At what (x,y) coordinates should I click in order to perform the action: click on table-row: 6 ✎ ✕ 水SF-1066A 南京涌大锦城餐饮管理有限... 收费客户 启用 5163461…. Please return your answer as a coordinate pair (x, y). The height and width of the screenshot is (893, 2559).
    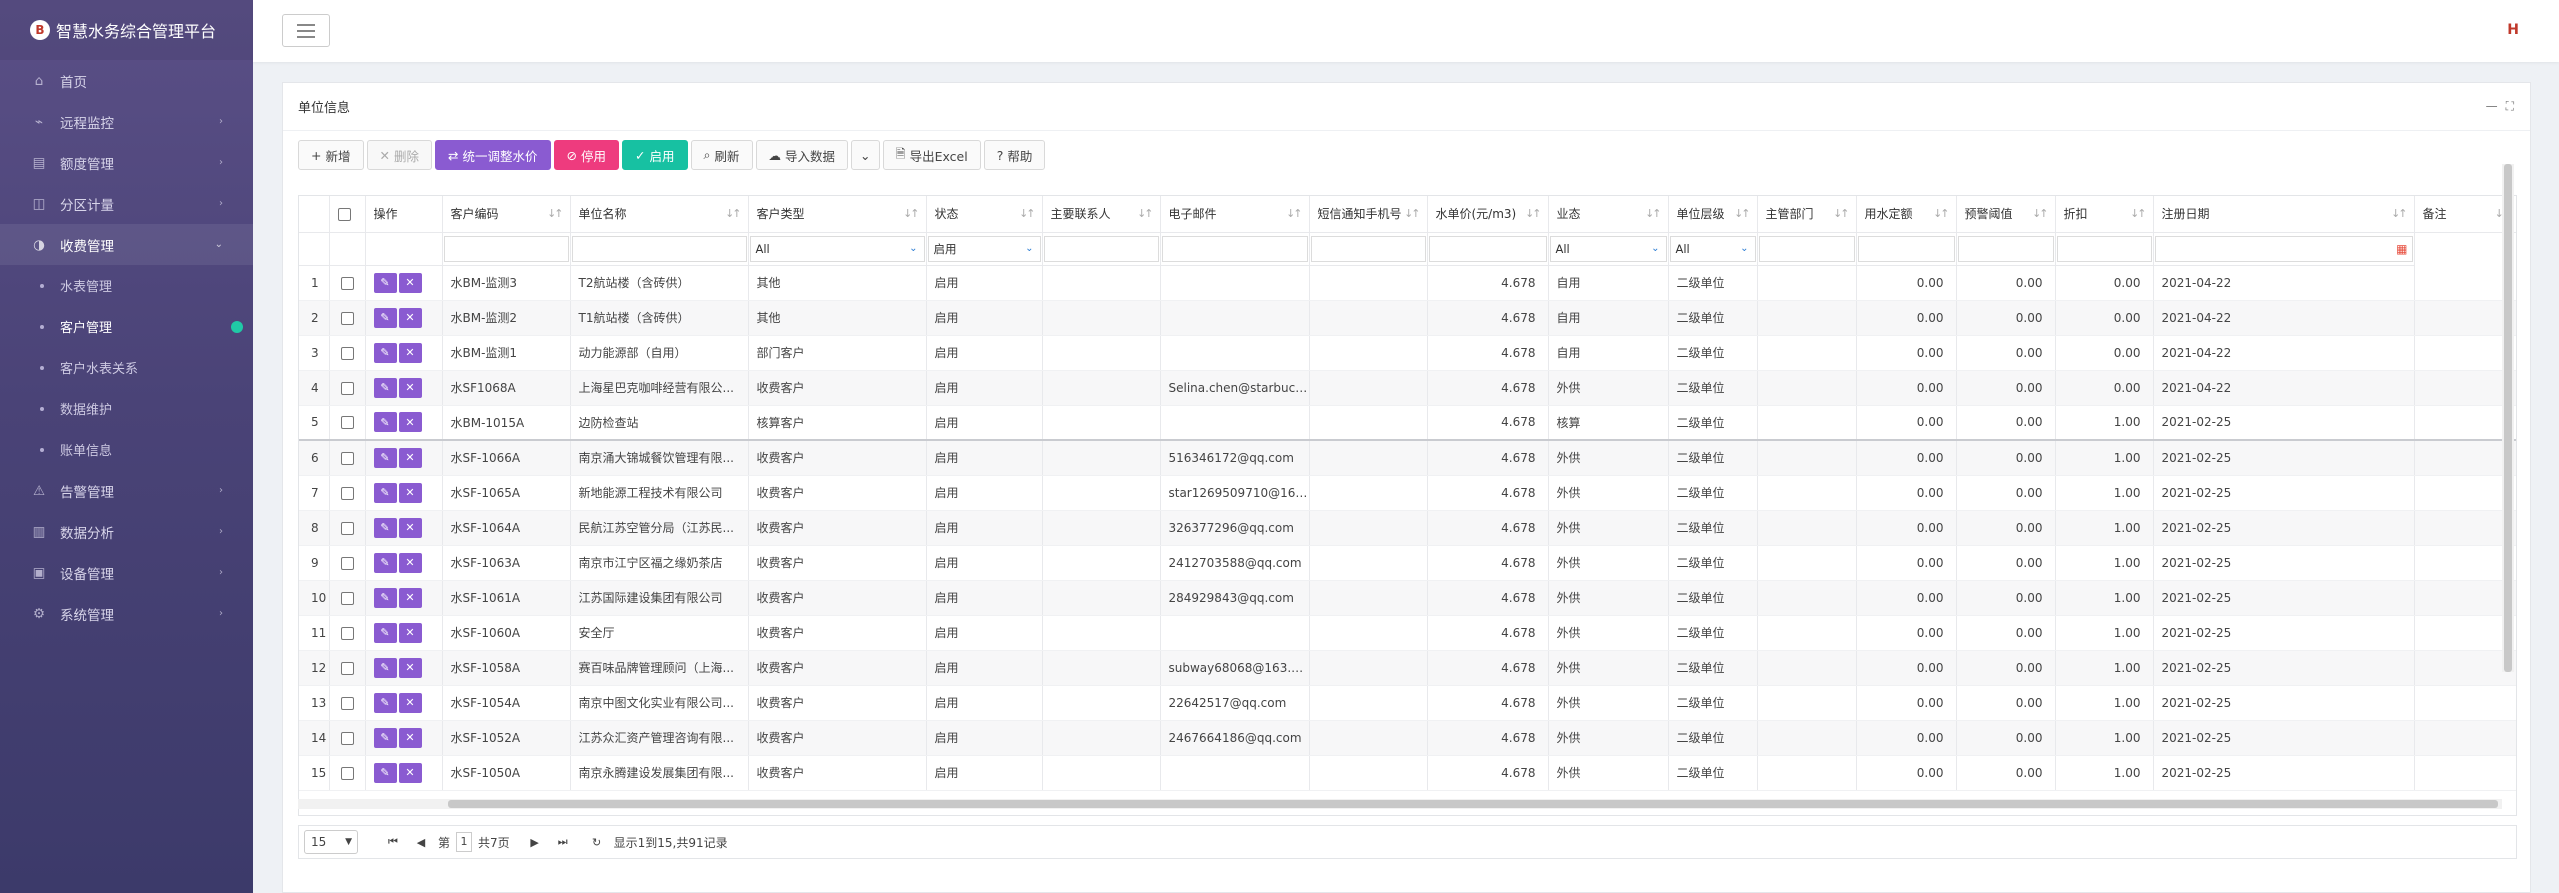
    Looking at the image, I should click on (1407, 458).